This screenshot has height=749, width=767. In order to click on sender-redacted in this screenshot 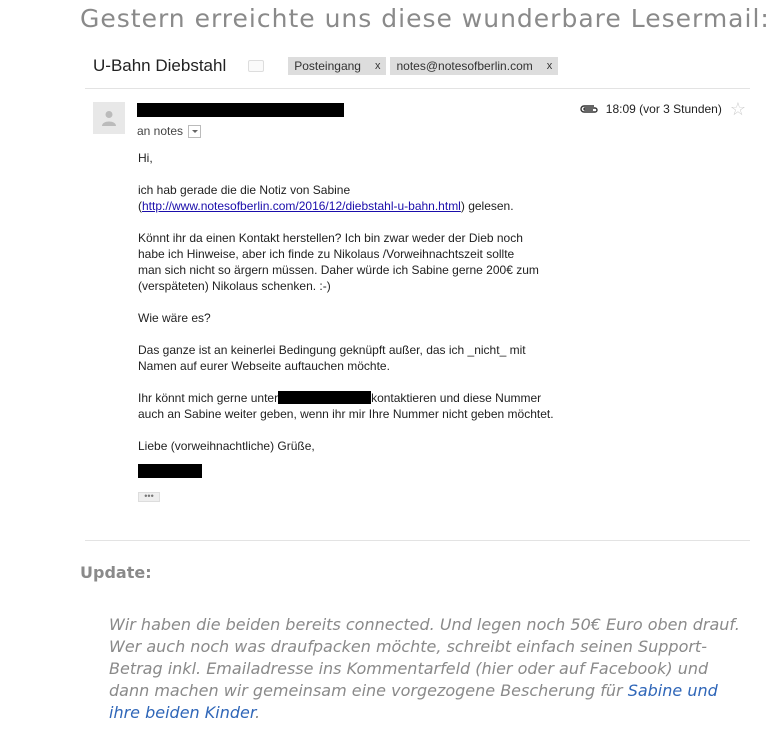, I will do `click(240, 110)`.